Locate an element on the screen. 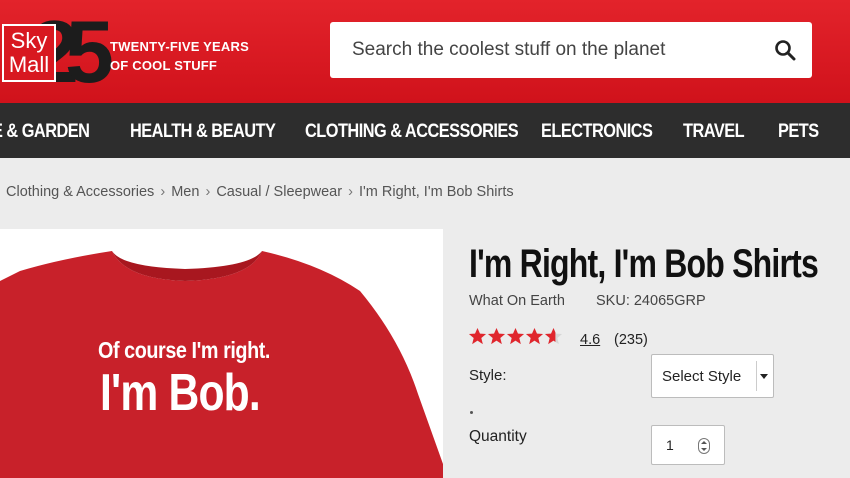 Image resolution: width=850 pixels, height=478 pixels. product-title: I'm Right, I'm Bob Shirts is located at coordinates (644, 264).